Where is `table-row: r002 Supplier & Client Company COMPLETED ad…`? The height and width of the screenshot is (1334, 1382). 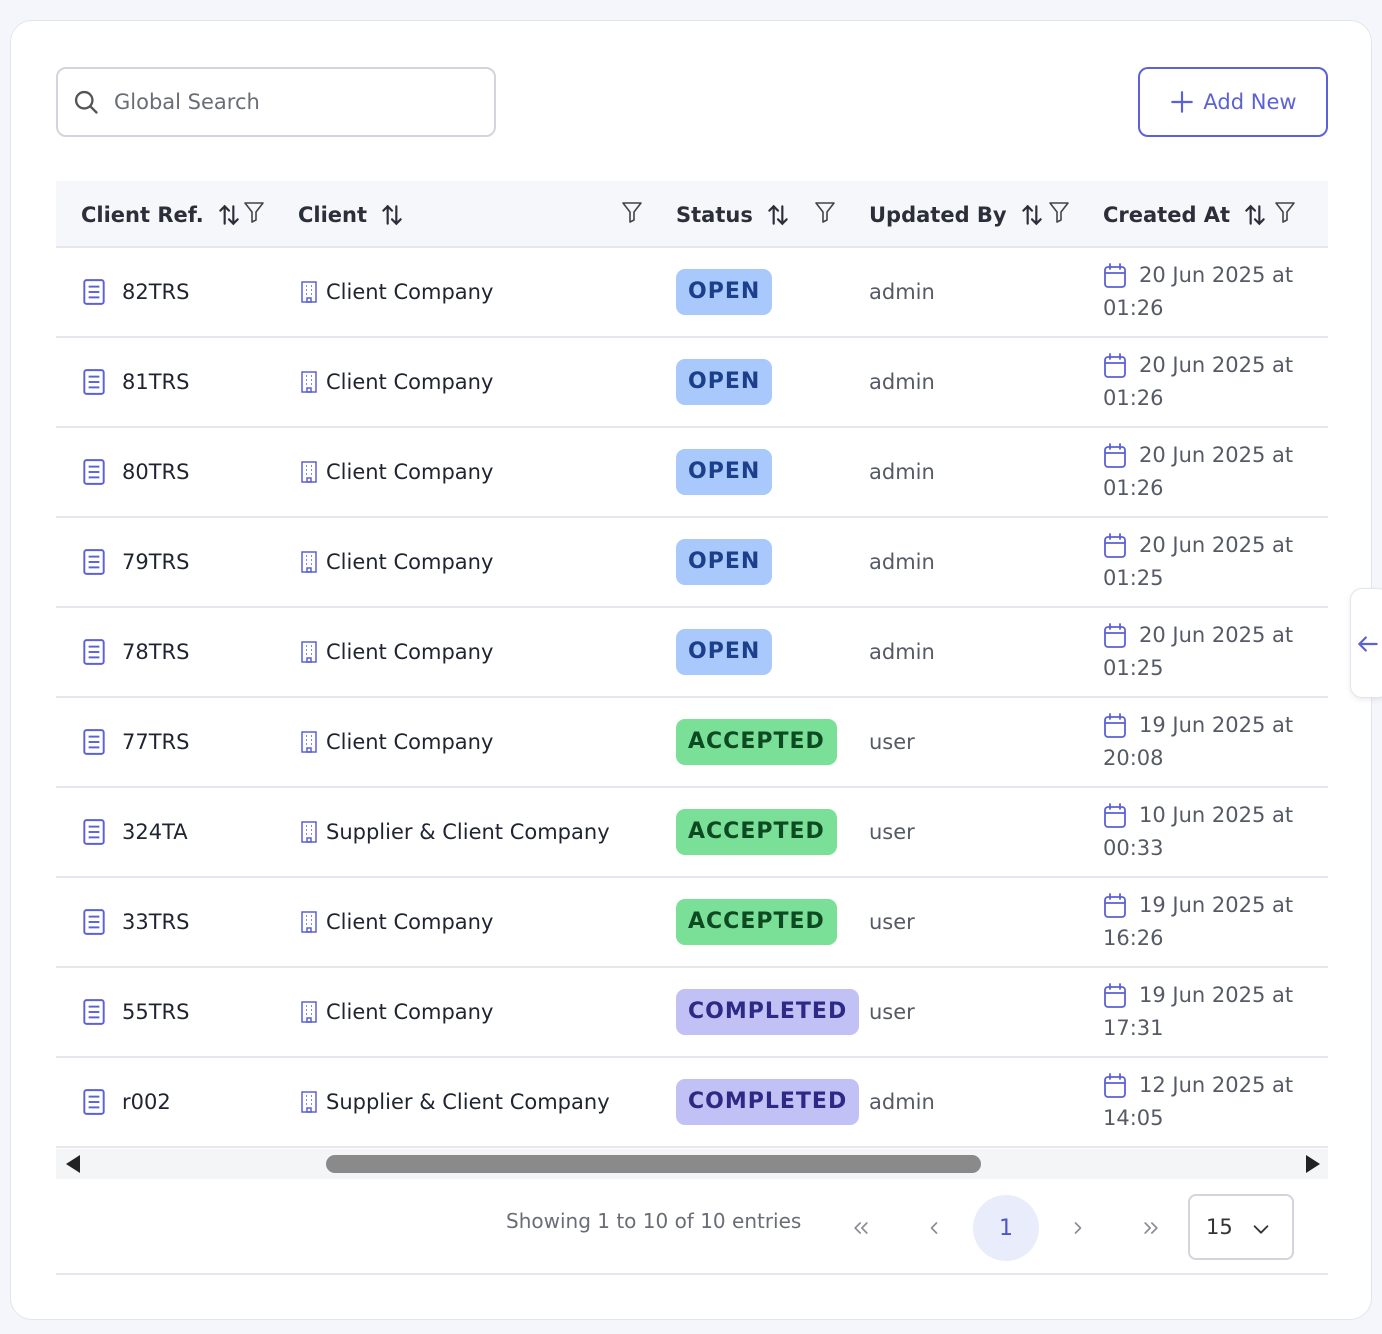 table-row: r002 Supplier & Client Company COMPLETED ad… is located at coordinates (692, 1103).